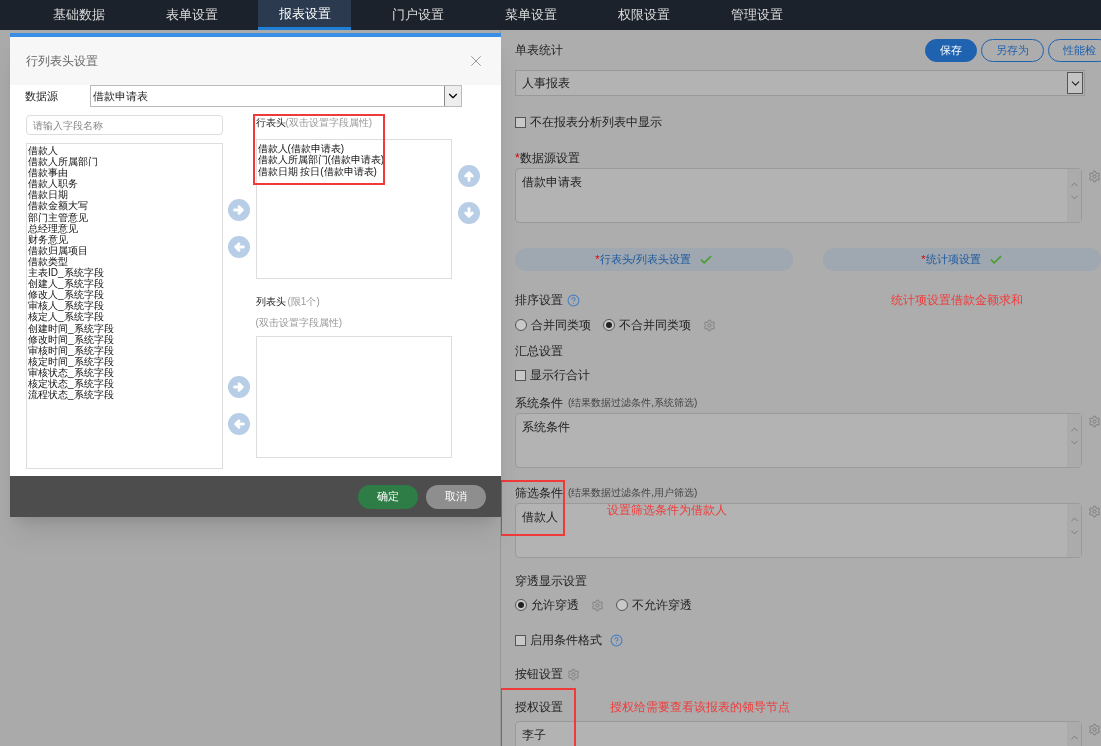 The height and width of the screenshot is (746, 1101). I want to click on radio-label: 不合并同类项, so click(655, 325).